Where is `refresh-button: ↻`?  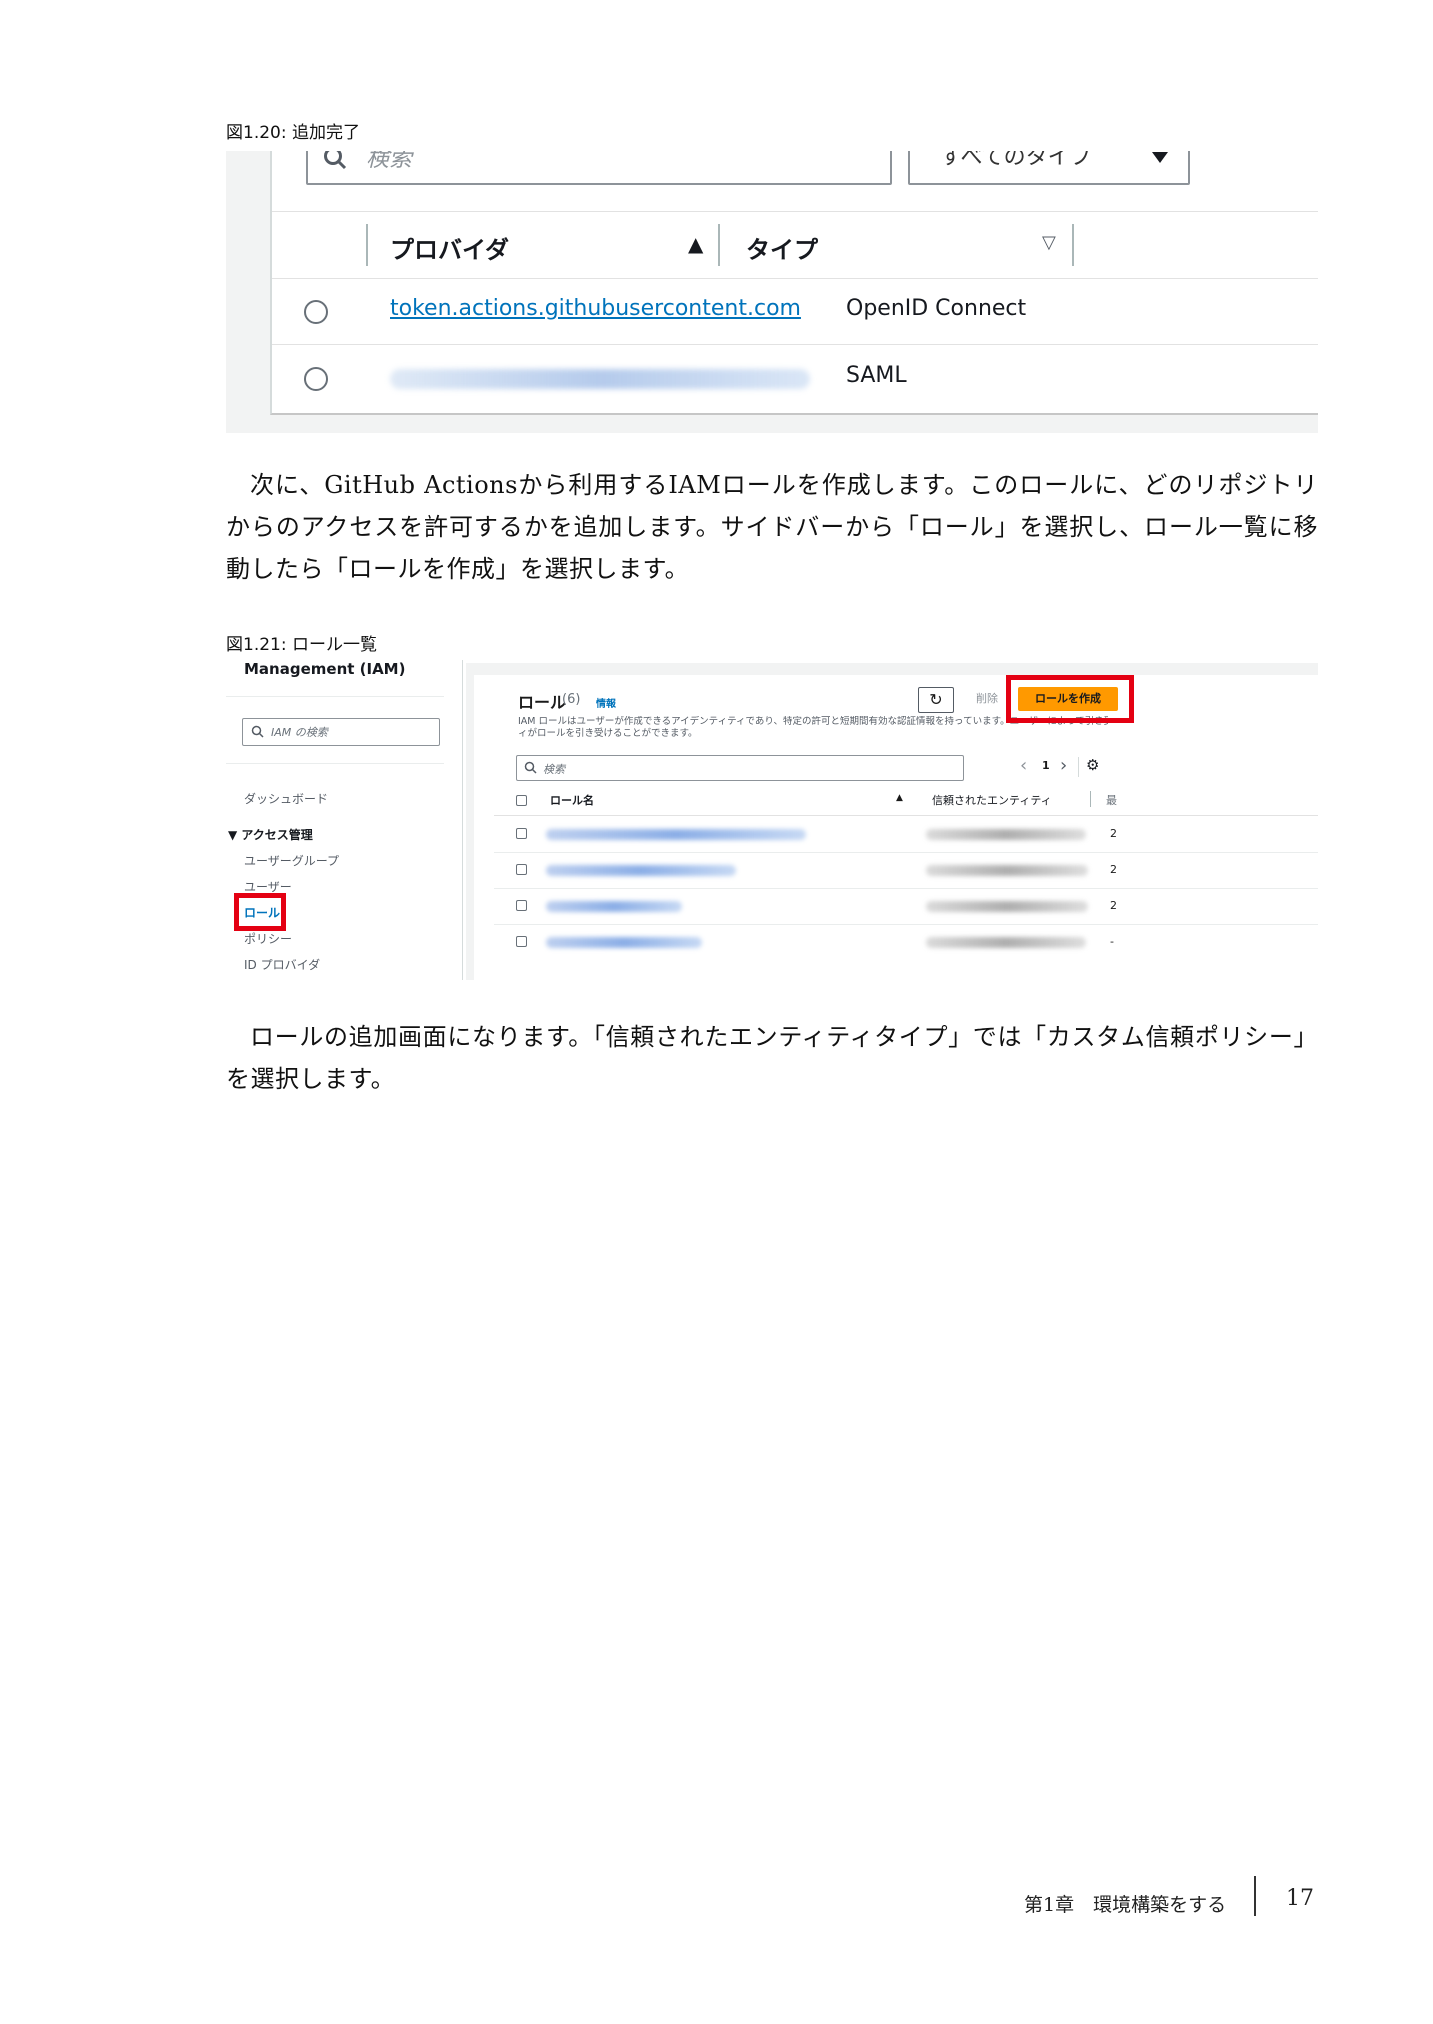
refresh-button: ↻ is located at coordinates (936, 700).